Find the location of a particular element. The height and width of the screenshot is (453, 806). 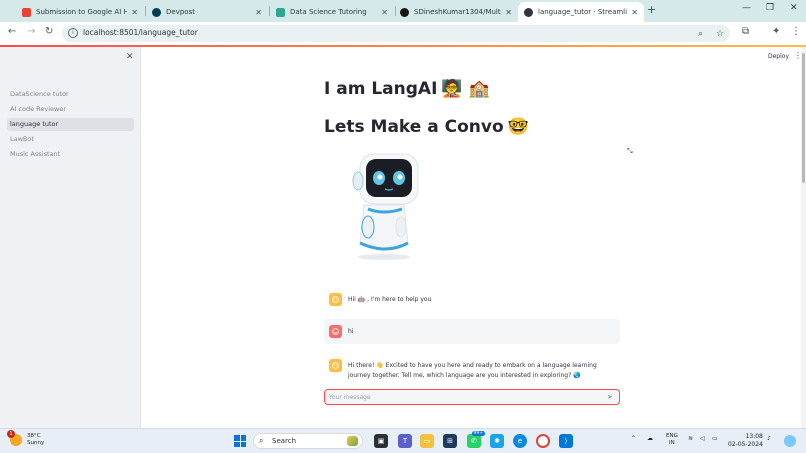

chat-message-user: hi is located at coordinates (472, 331).